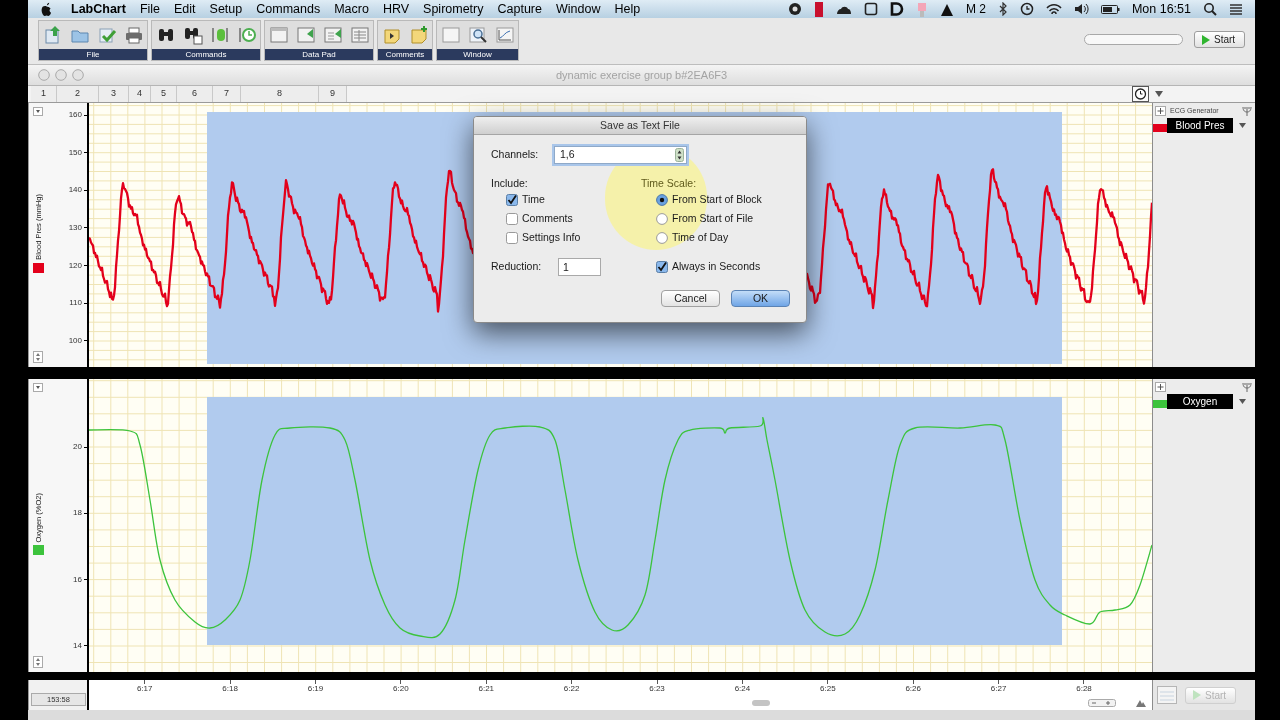 The image size is (1280, 720). What do you see at coordinates (760, 298) in the screenshot?
I see `dialog-button: OK` at bounding box center [760, 298].